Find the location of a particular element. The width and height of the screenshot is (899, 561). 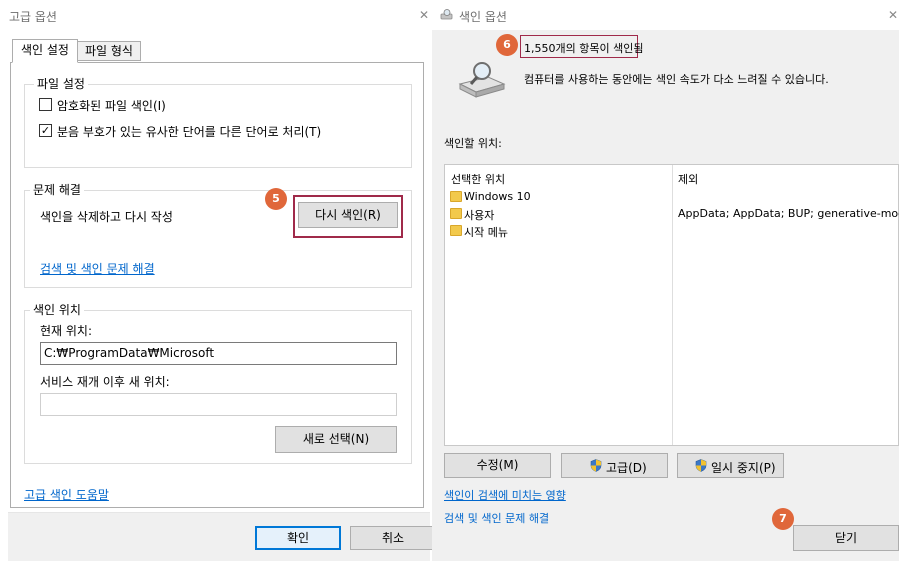

rebuild-description: 색인을 삭제하고 다시 작성 is located at coordinates (106, 217).